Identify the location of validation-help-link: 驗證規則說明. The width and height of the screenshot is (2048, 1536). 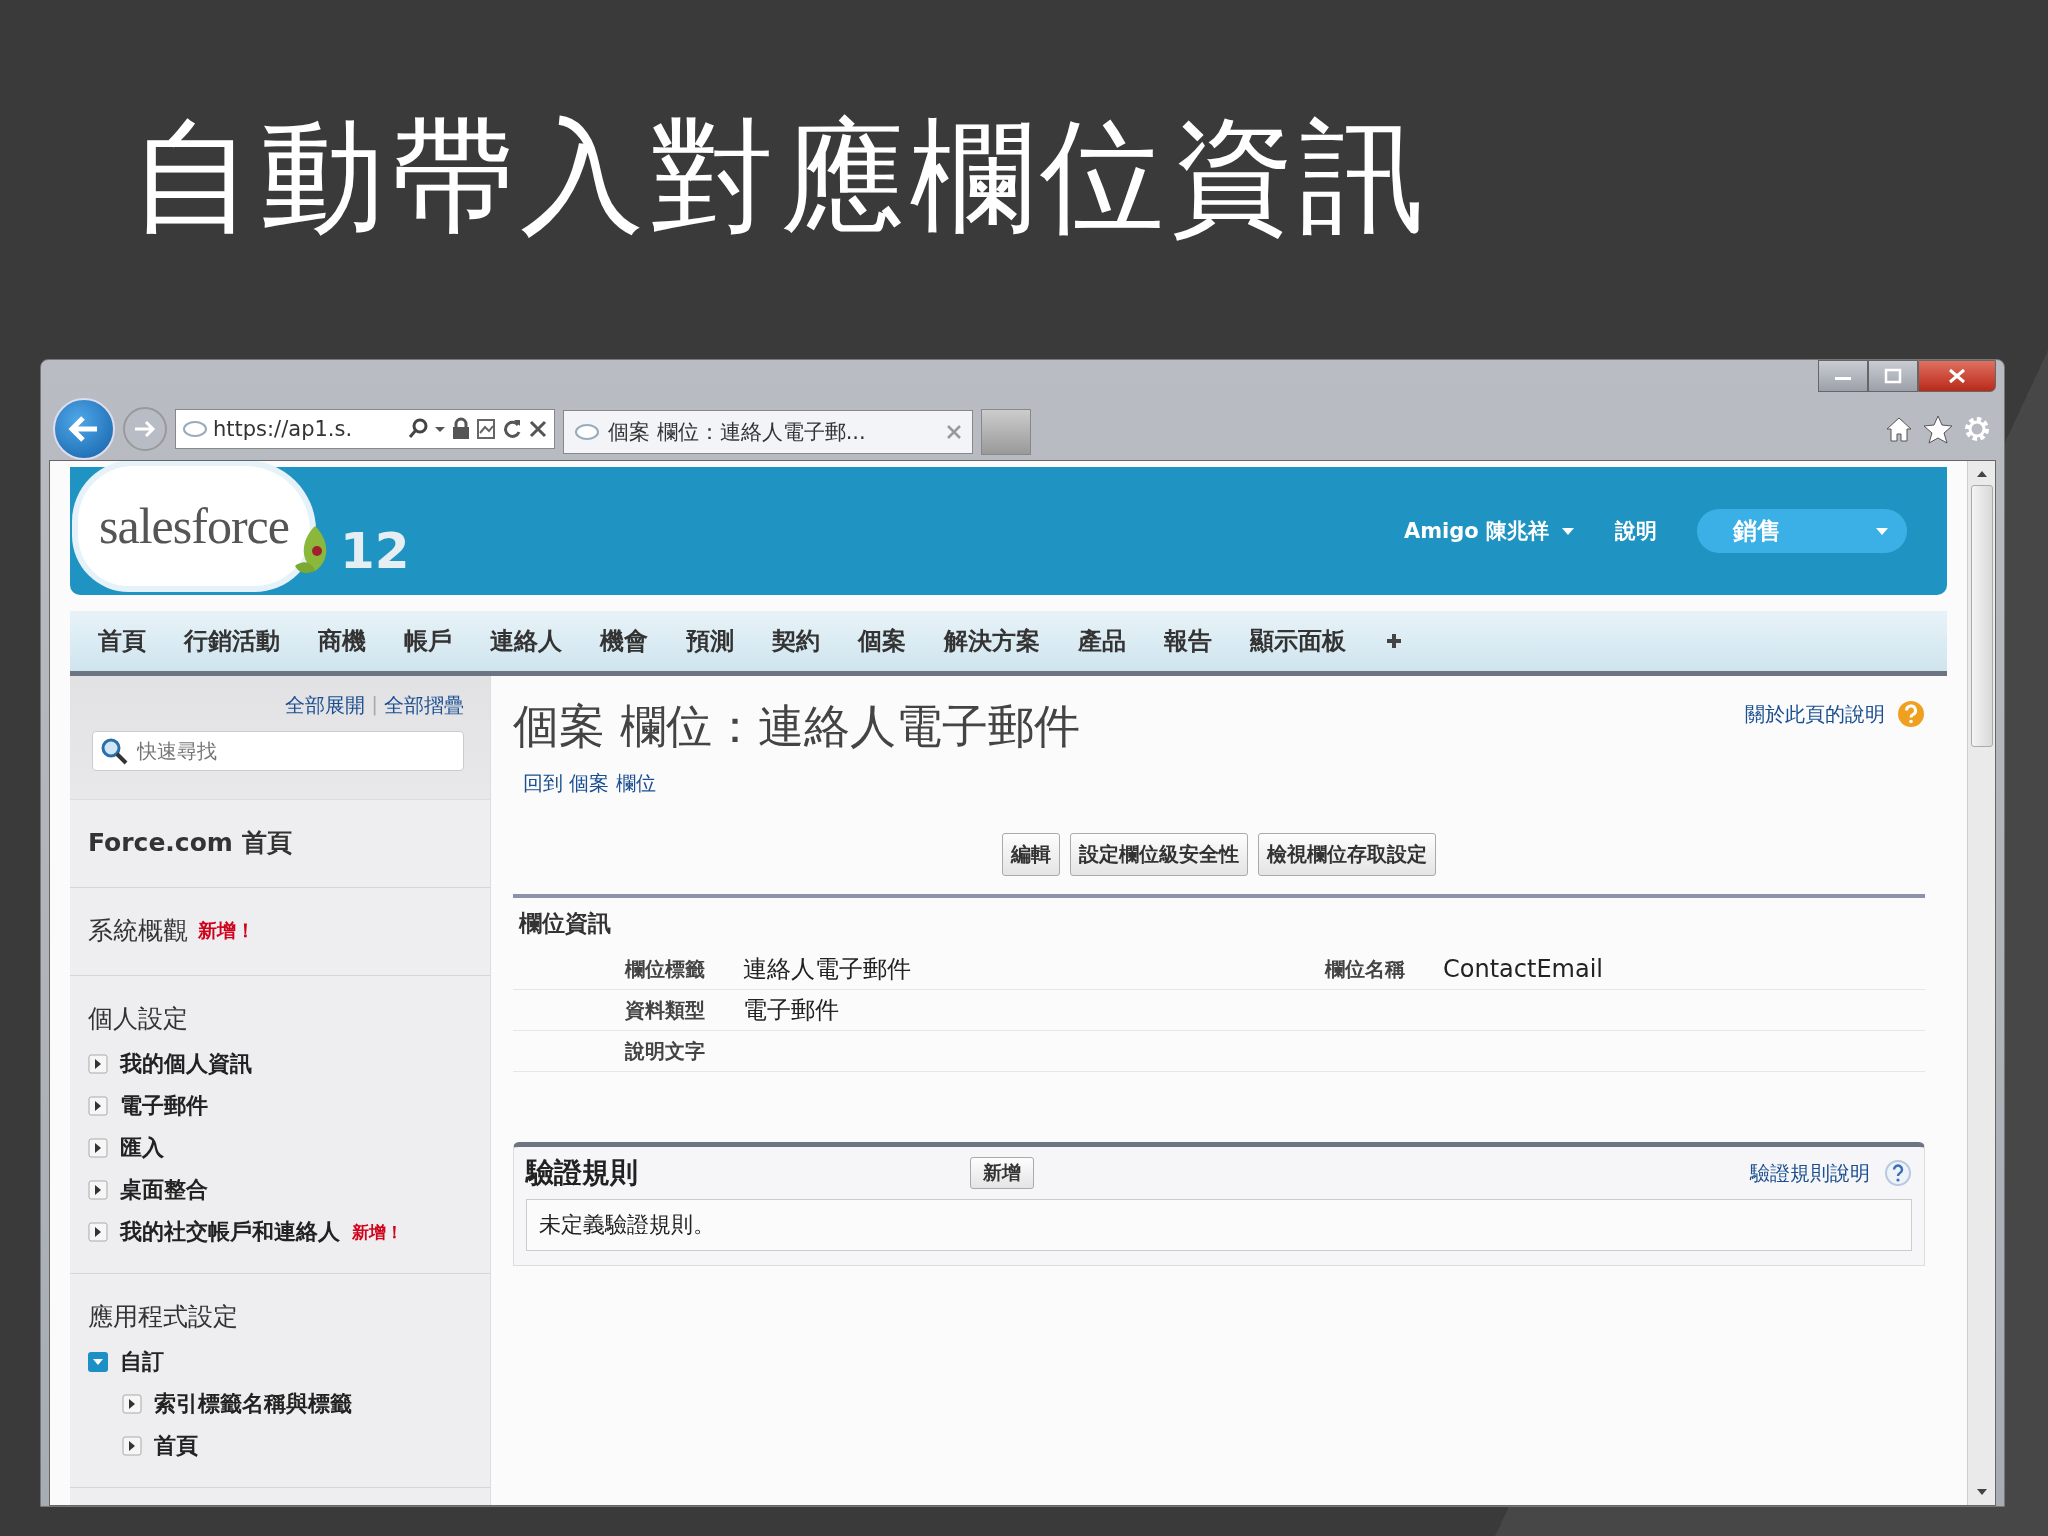
(1810, 1173).